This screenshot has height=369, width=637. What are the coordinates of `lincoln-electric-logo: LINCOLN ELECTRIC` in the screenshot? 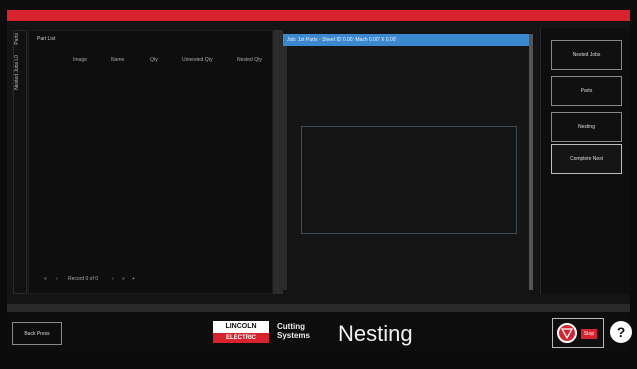 It's located at (241, 332).